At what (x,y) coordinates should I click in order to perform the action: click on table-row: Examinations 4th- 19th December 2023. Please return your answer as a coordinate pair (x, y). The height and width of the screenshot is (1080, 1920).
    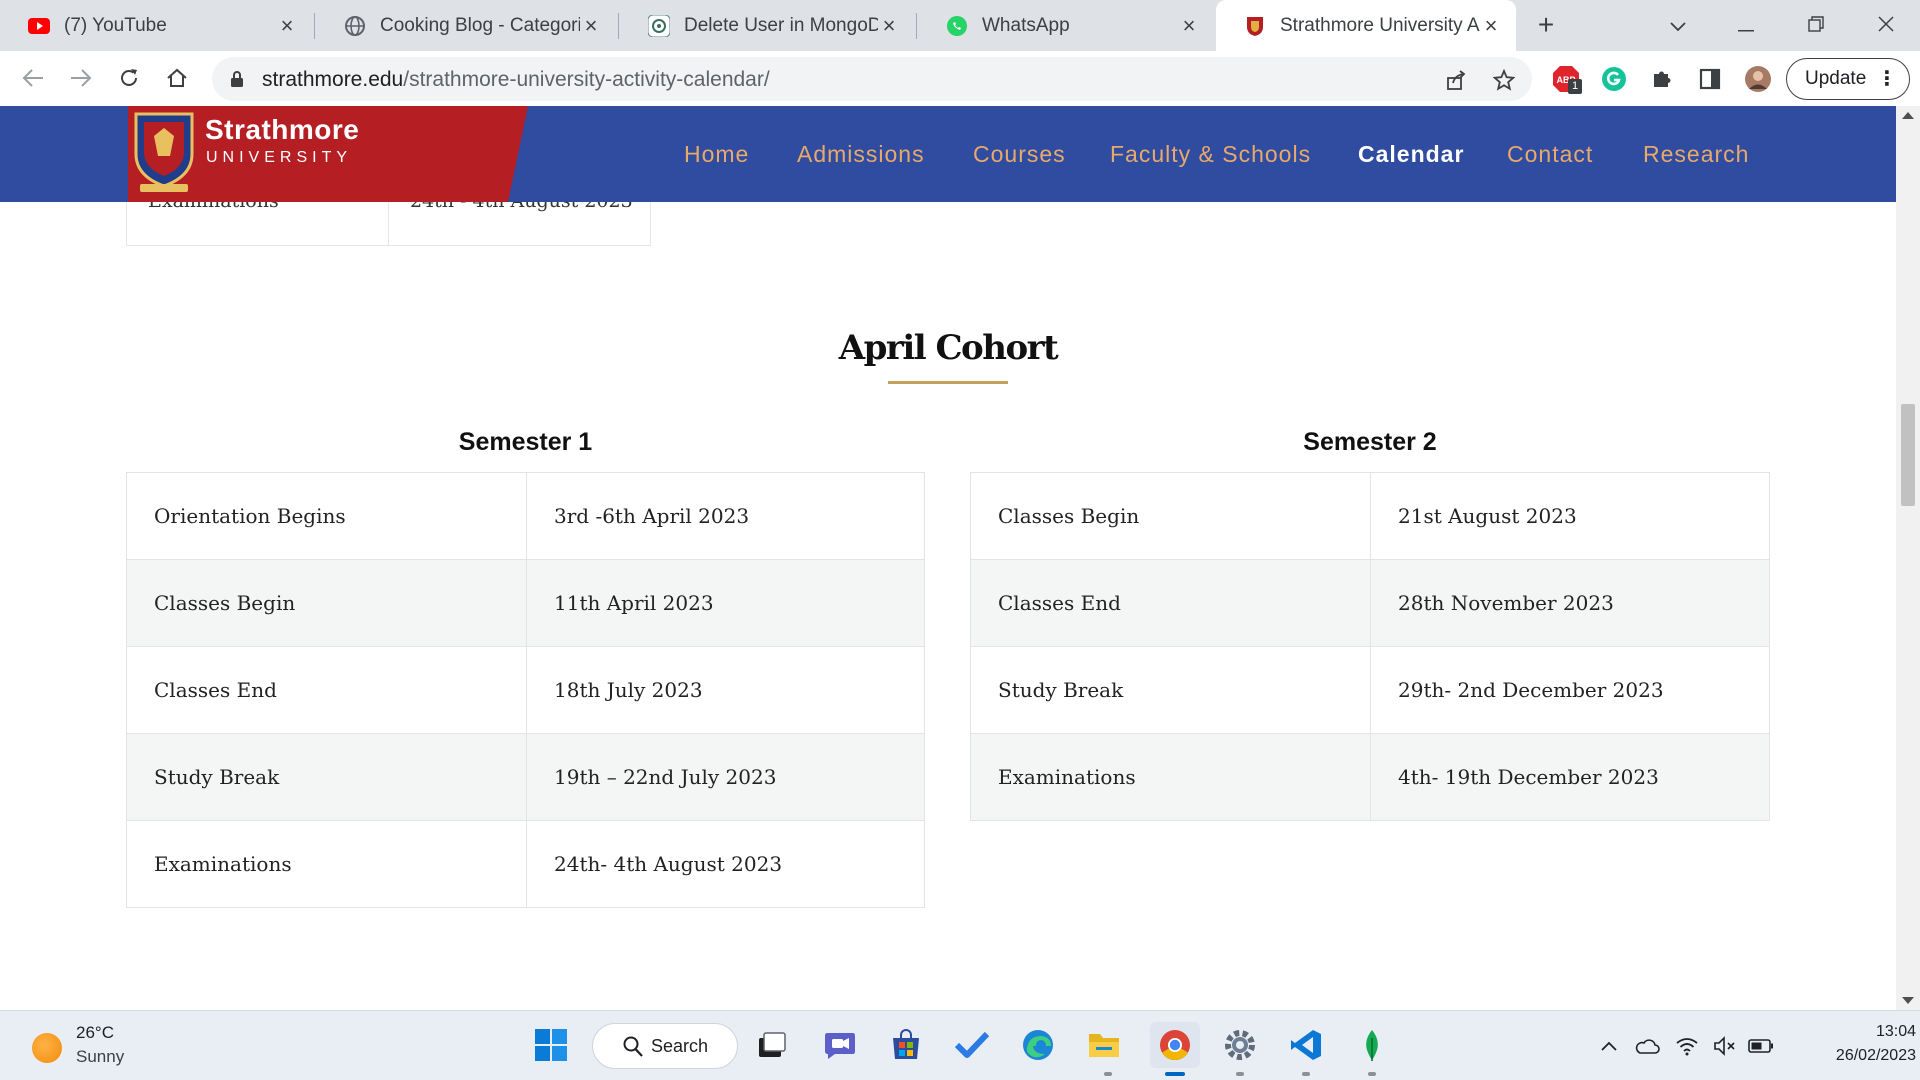
    Looking at the image, I should click on (1370, 777).